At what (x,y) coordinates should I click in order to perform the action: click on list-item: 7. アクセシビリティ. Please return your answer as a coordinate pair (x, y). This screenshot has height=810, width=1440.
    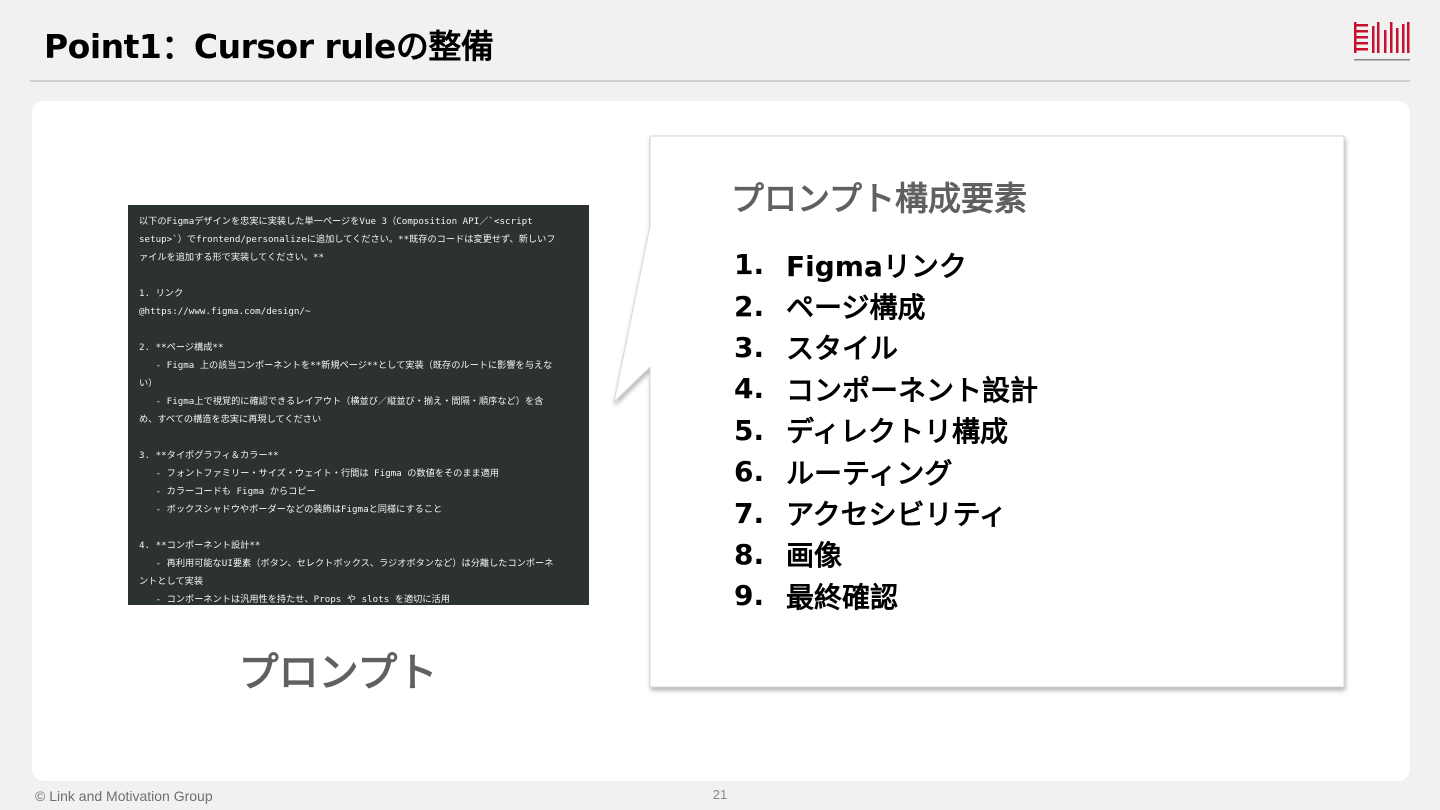
    Looking at the image, I should click on (886, 512).